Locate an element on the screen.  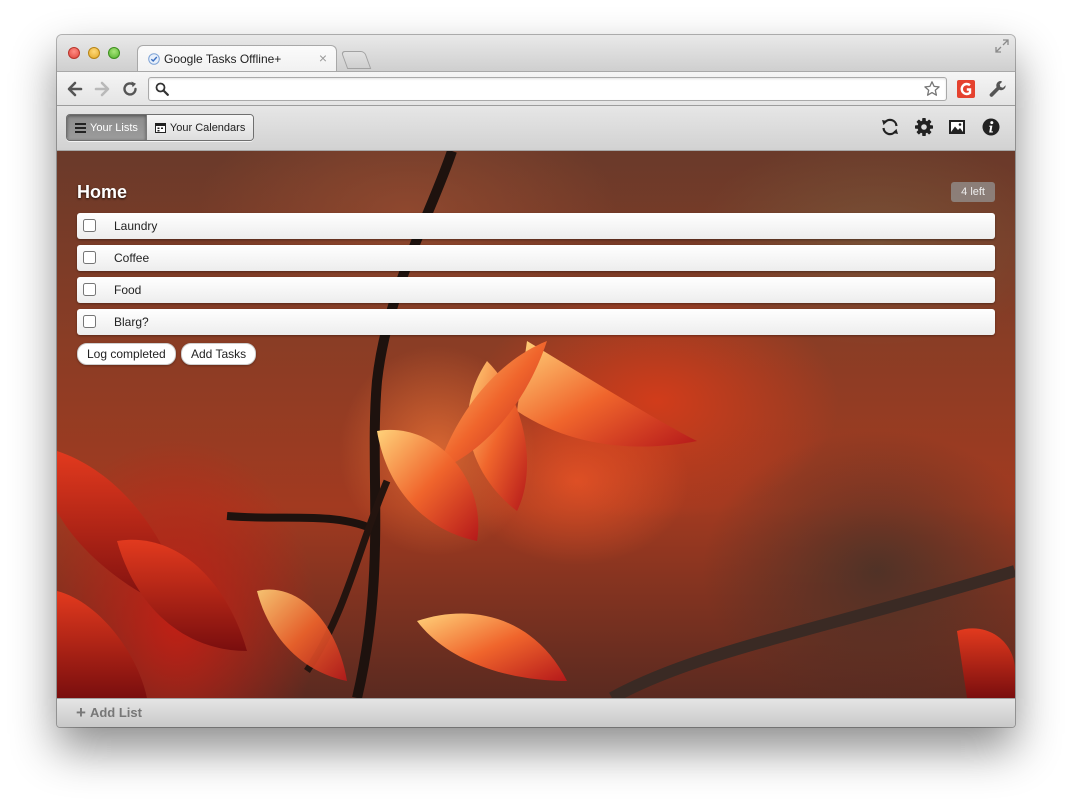
task-label: Coffee is located at coordinates (132, 258).